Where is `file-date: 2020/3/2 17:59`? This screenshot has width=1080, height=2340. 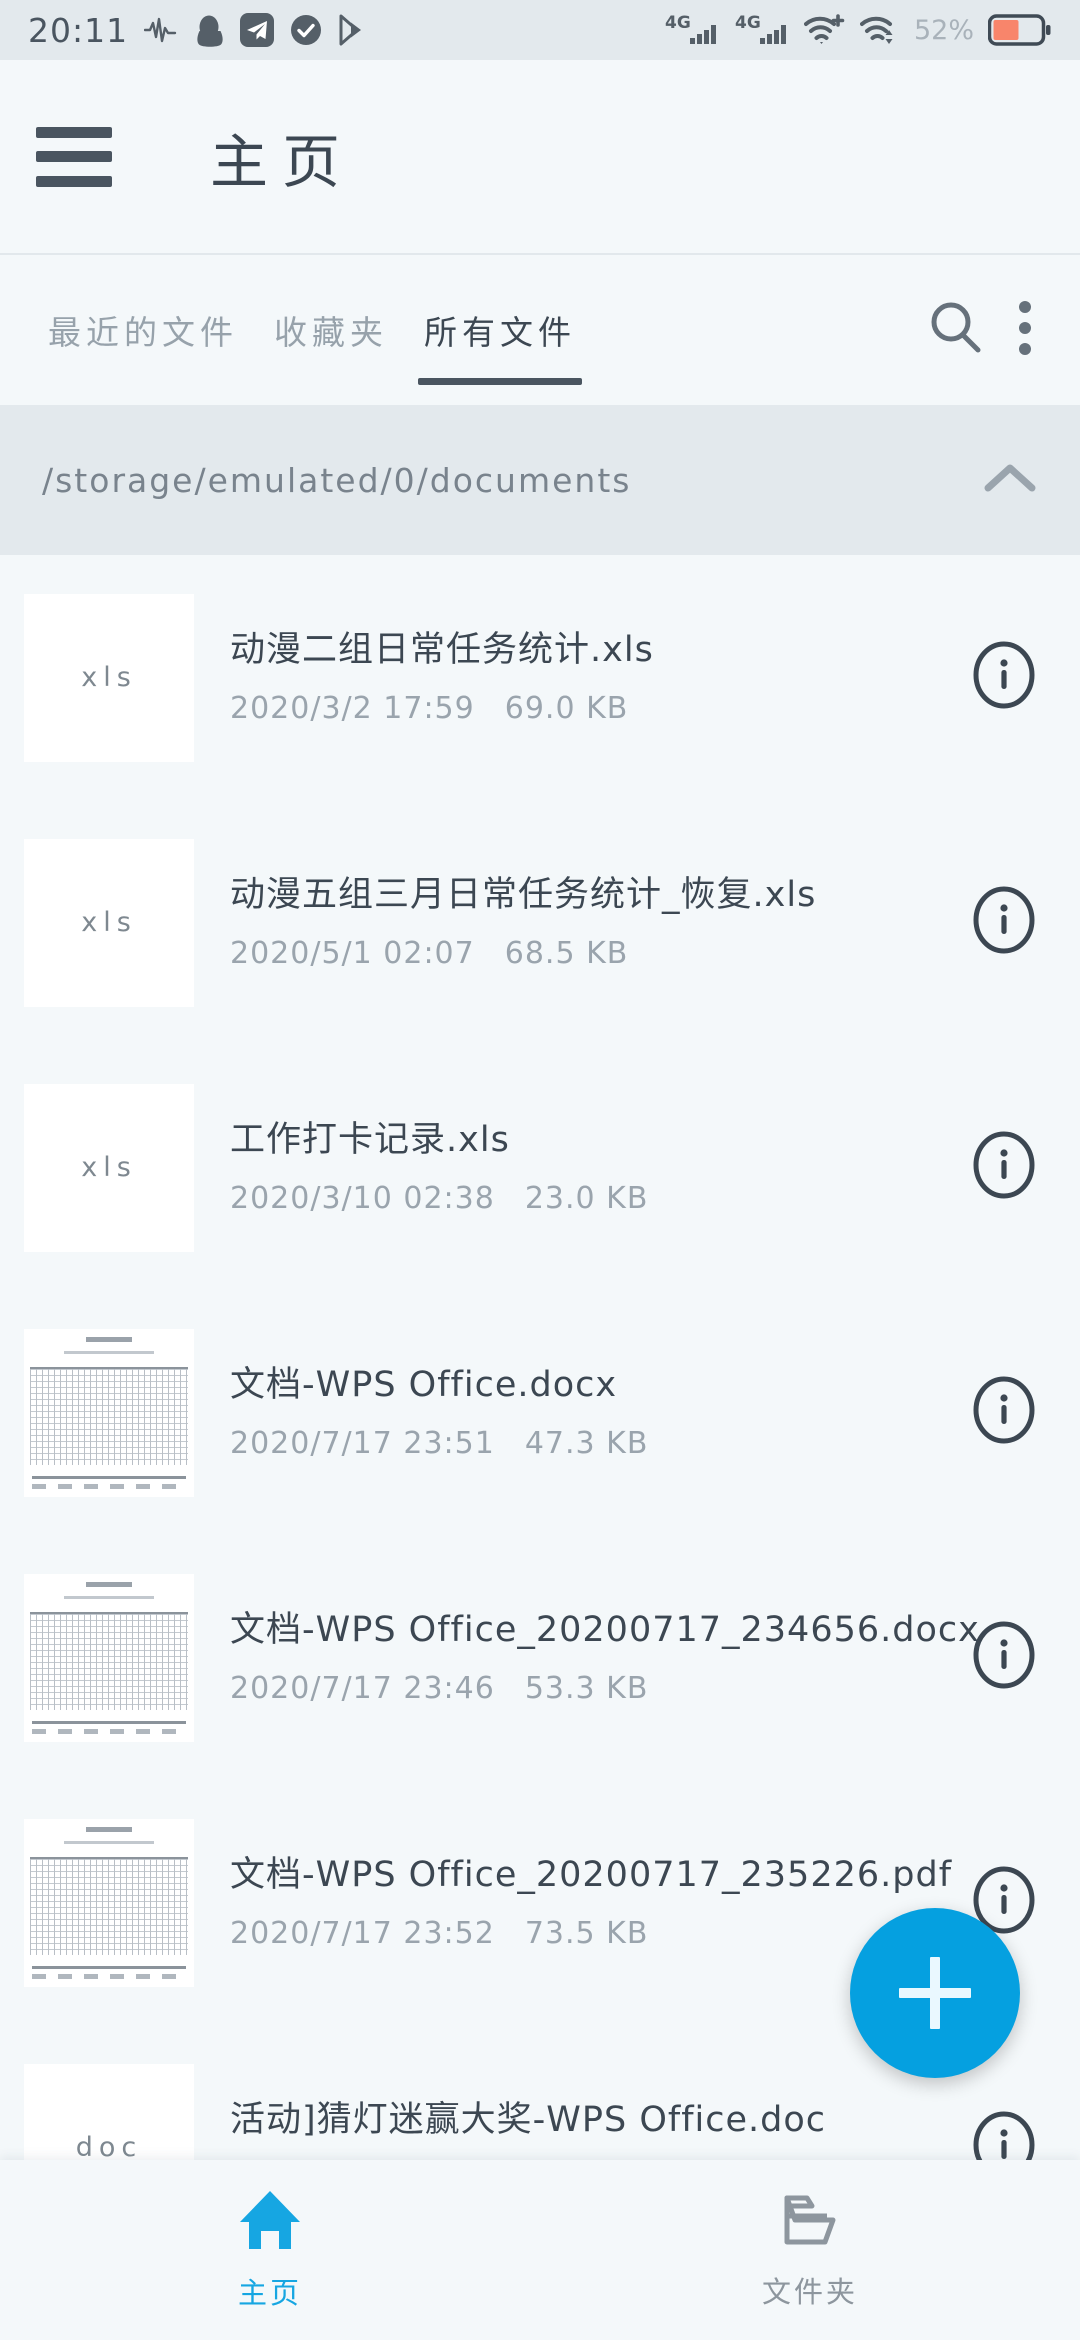 file-date: 2020/3/2 17:59 is located at coordinates (352, 708).